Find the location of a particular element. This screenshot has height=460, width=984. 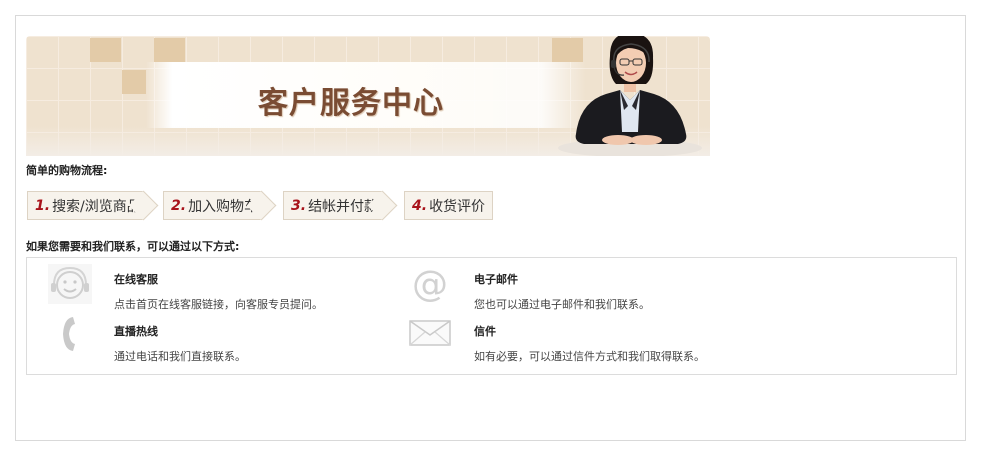

banner-title: 客户服务中心 is located at coordinates (351, 103).